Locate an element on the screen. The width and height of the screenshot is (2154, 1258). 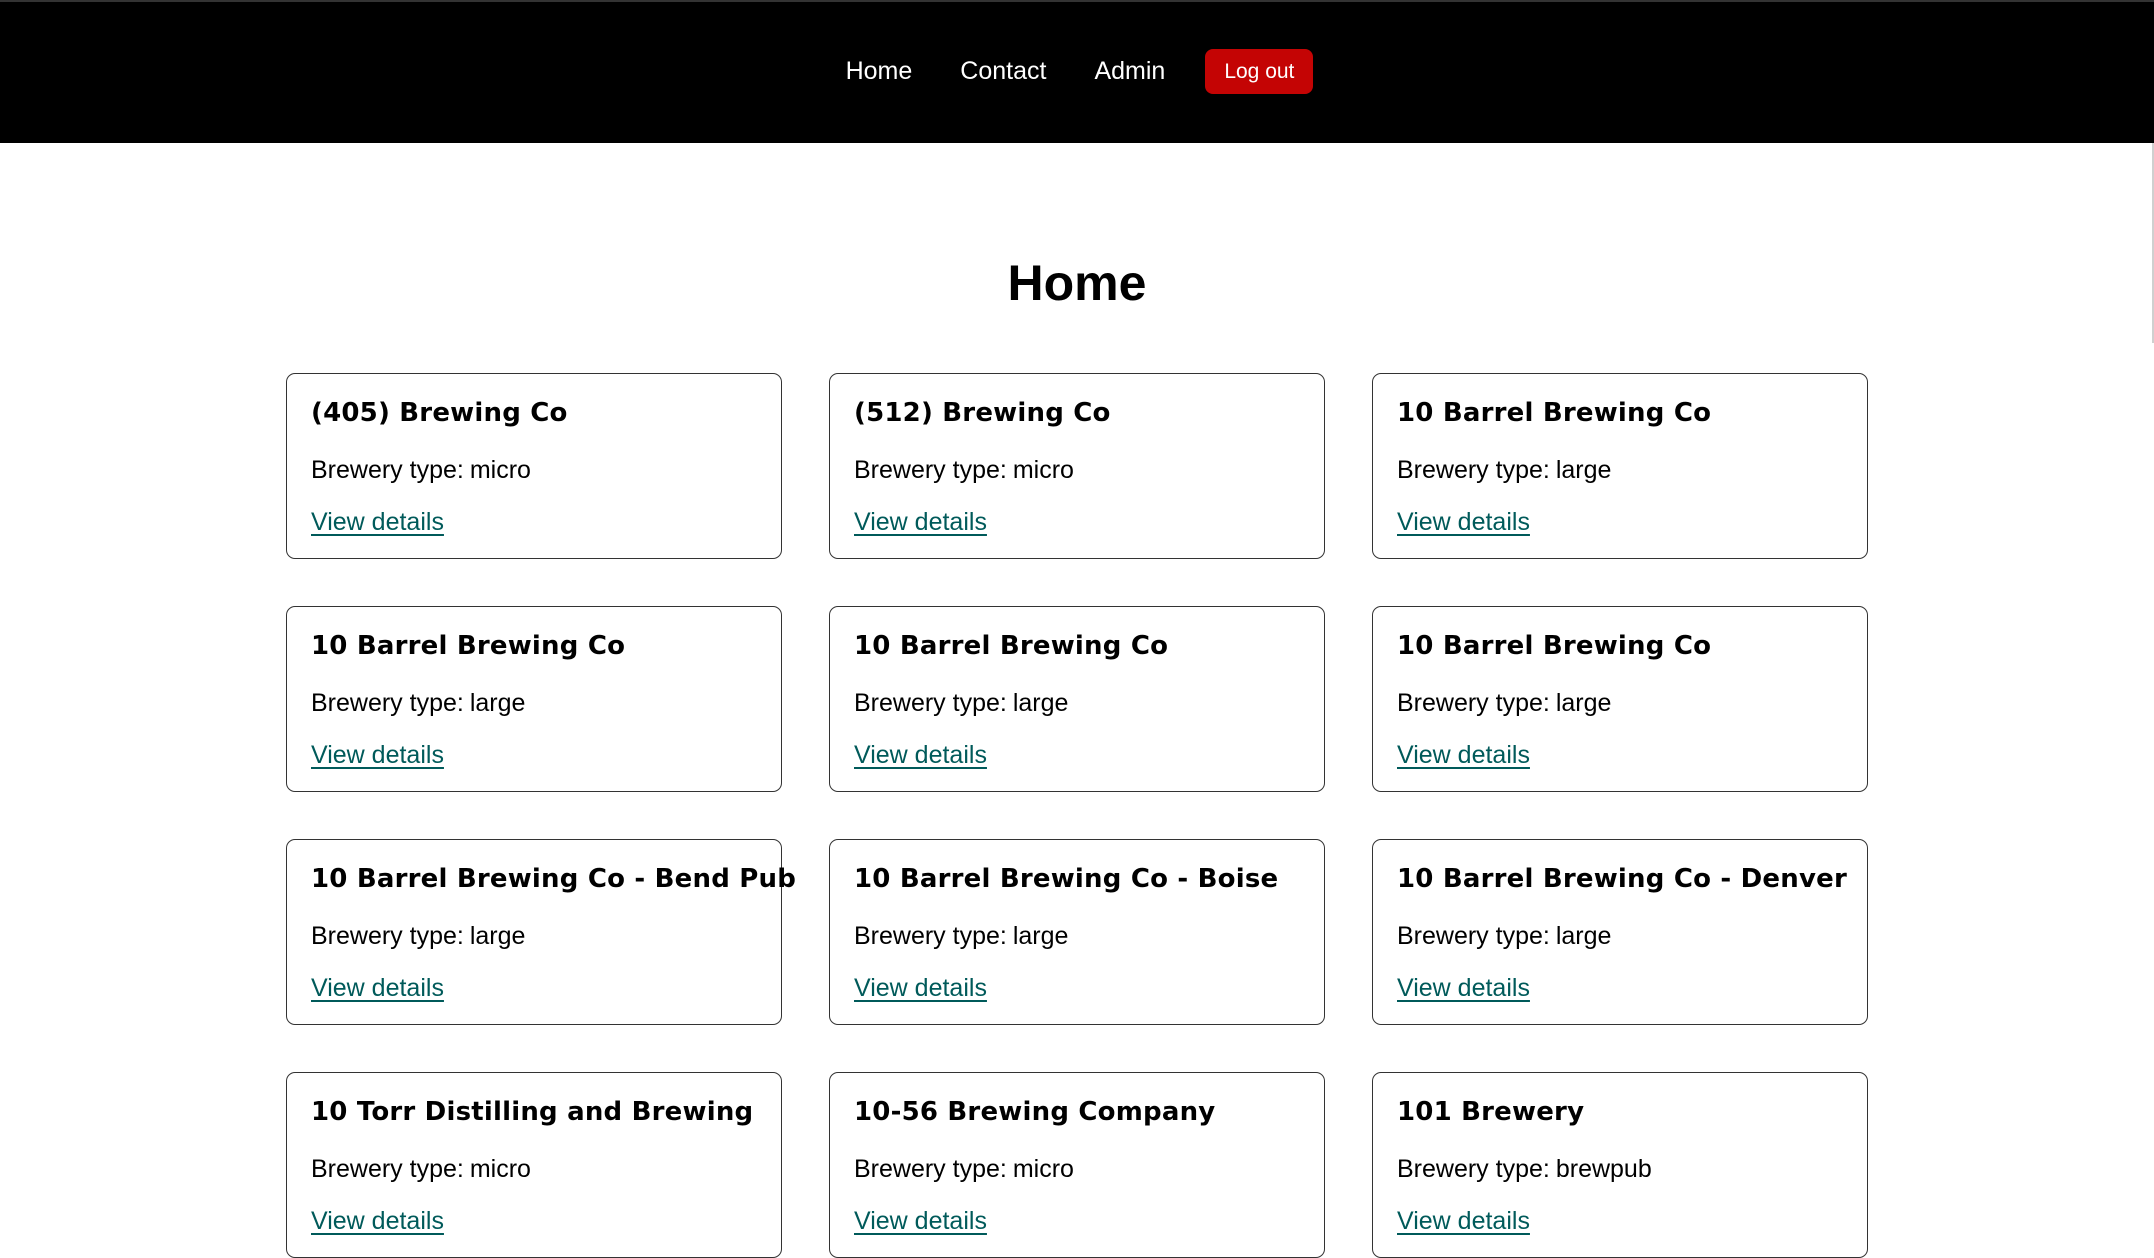
brewery-name: 10 Barrel Brewing Co - Bend Pub is located at coordinates (554, 879).